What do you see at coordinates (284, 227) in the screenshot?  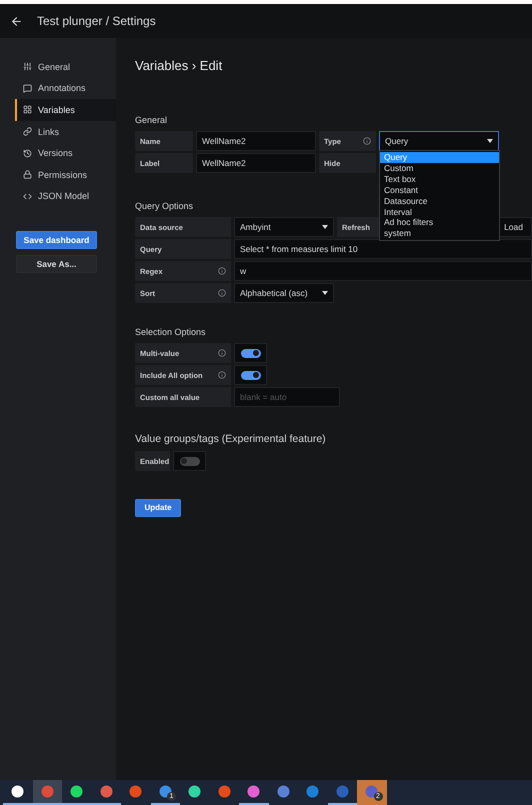 I see `data-source-select: Ambyint` at bounding box center [284, 227].